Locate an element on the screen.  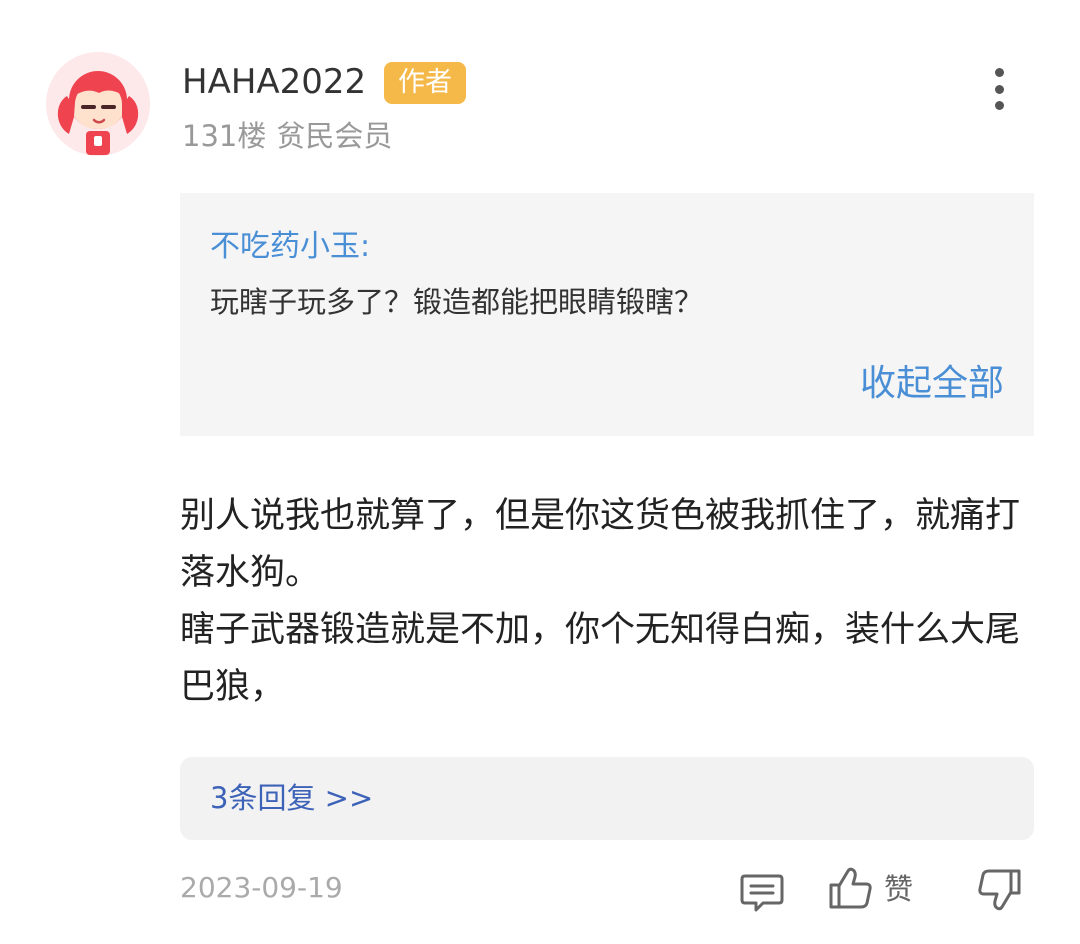
collapse-all-link: 收起全部 is located at coordinates (932, 384).